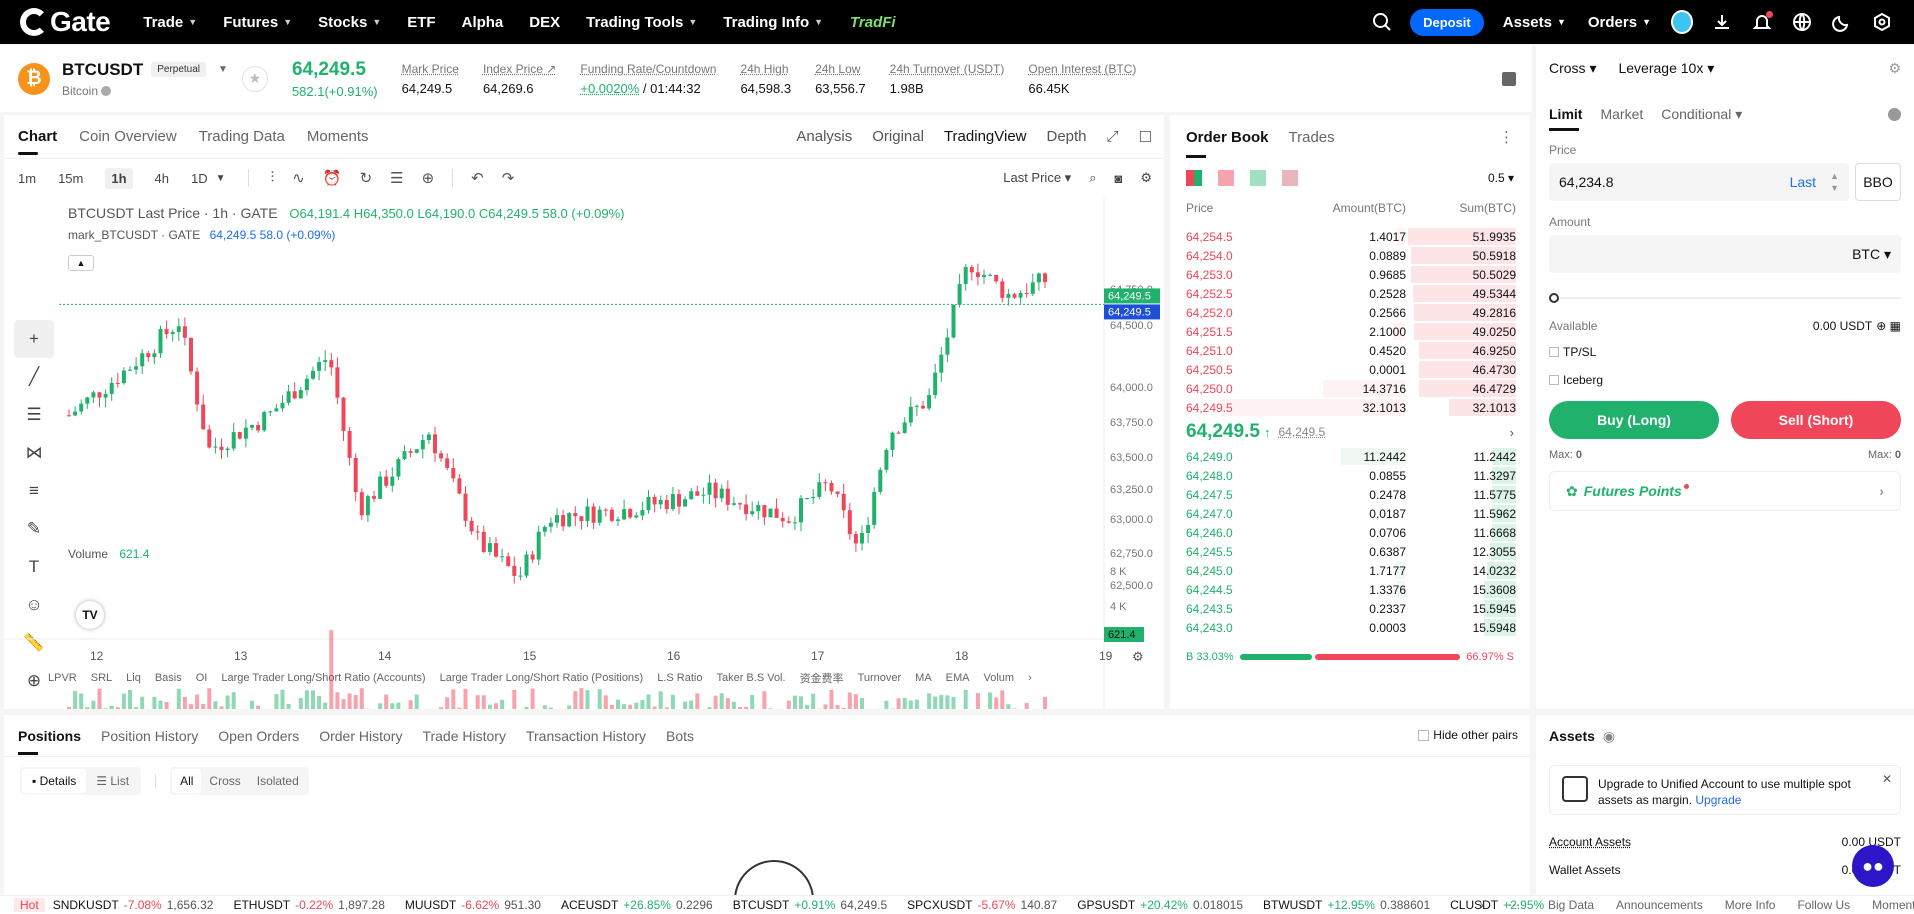  Describe the element at coordinates (1350, 388) in the screenshot. I see `ask-row: 64,250.0 14.3716 46.4729` at that location.